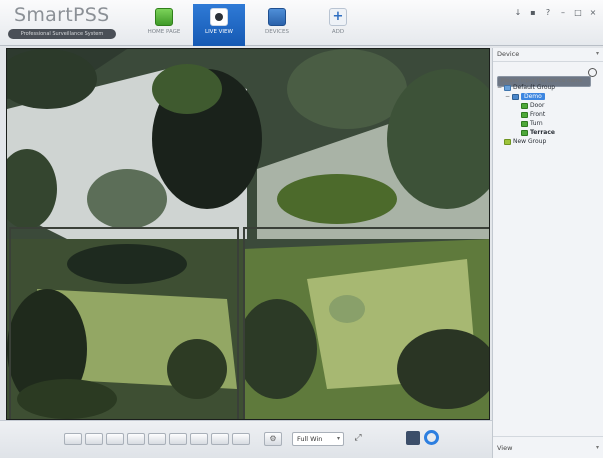 Image resolution: width=603 pixels, height=458 pixels. I want to click on group-icon, so click(507, 87).